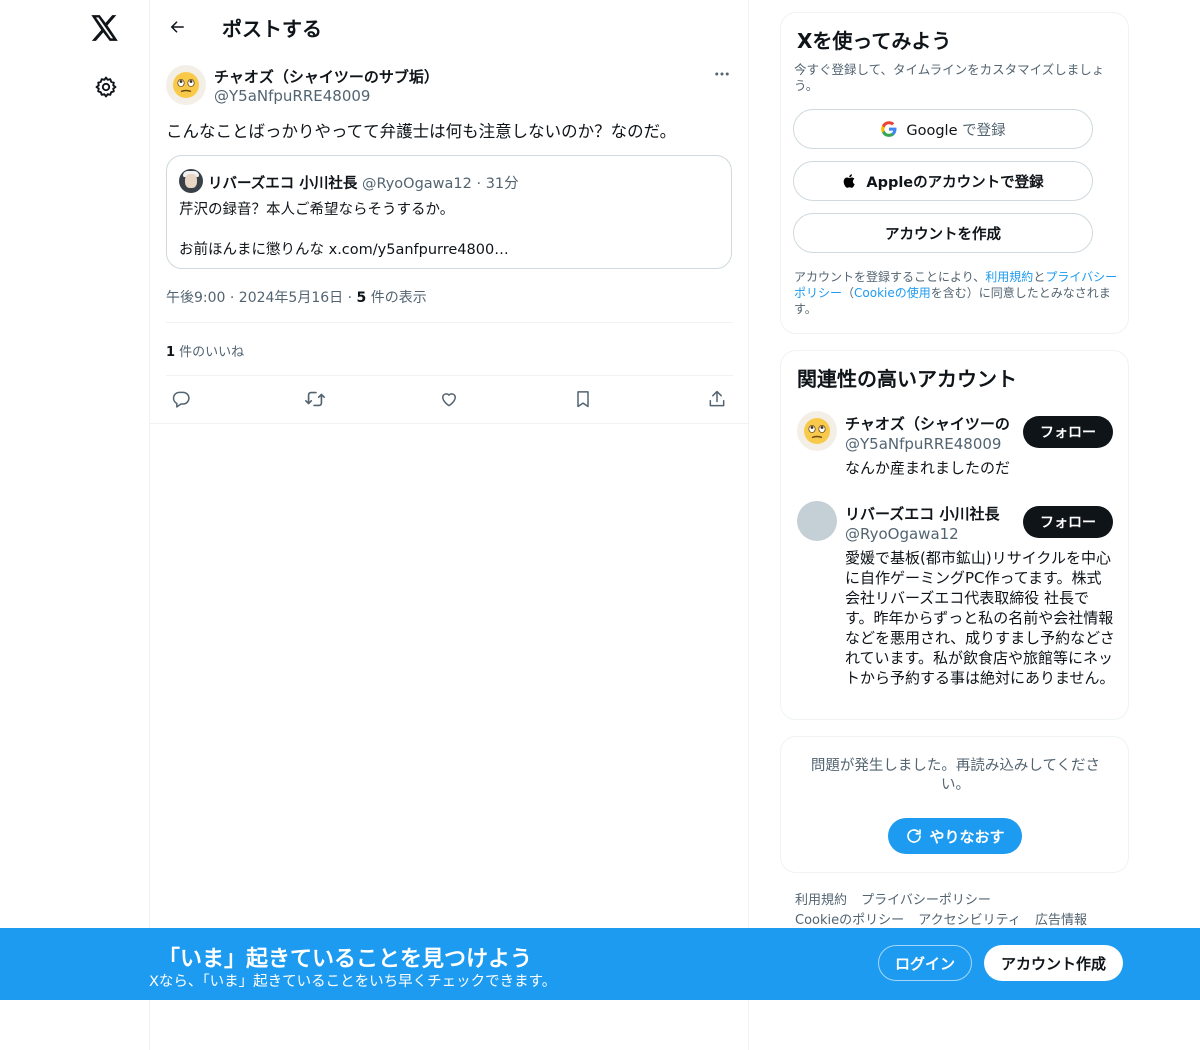 This screenshot has height=1050, width=1200. I want to click on share-icon, so click(717, 398).